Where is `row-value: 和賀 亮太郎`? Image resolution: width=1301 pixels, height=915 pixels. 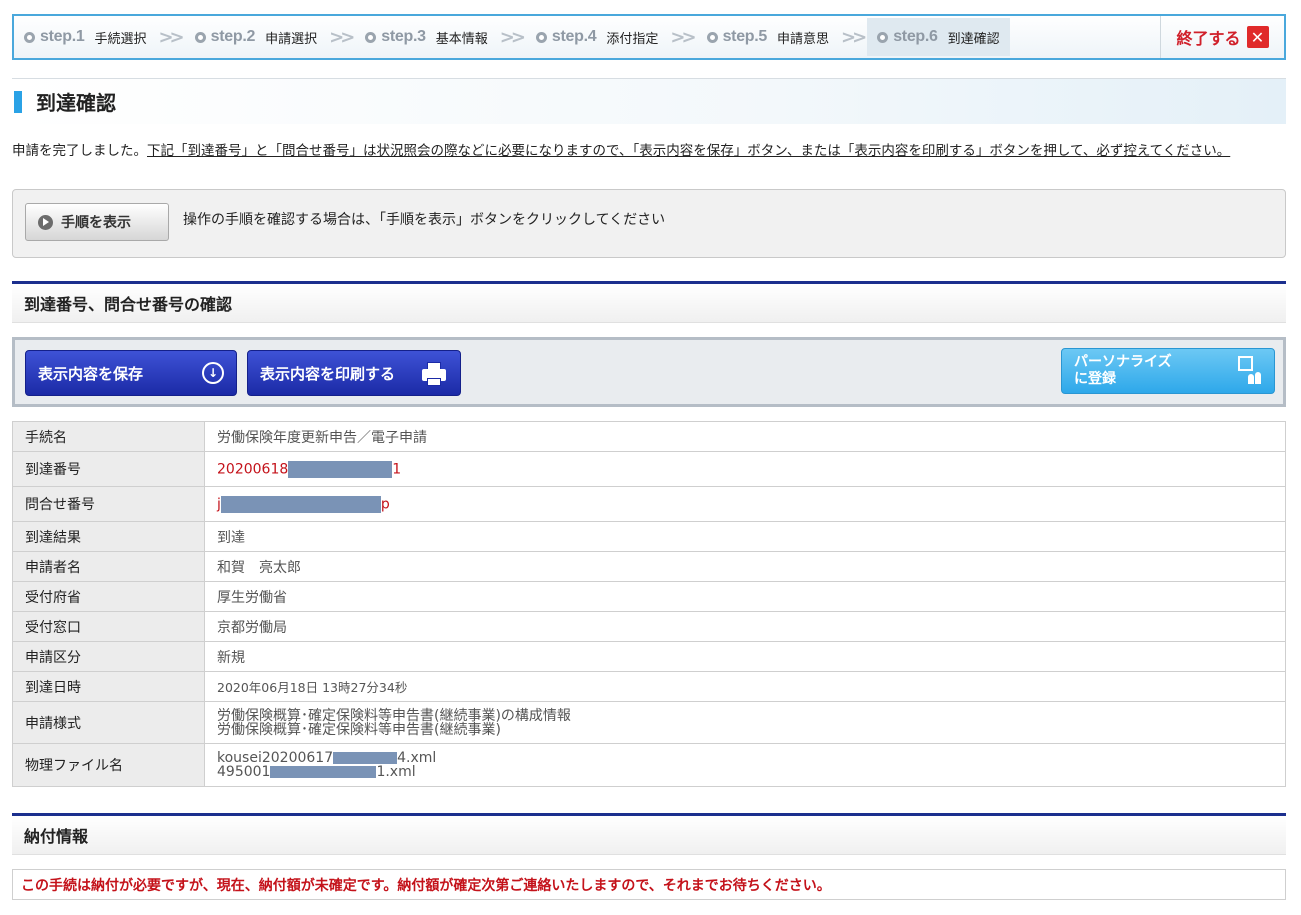
row-value: 和賀 亮太郎 is located at coordinates (745, 566).